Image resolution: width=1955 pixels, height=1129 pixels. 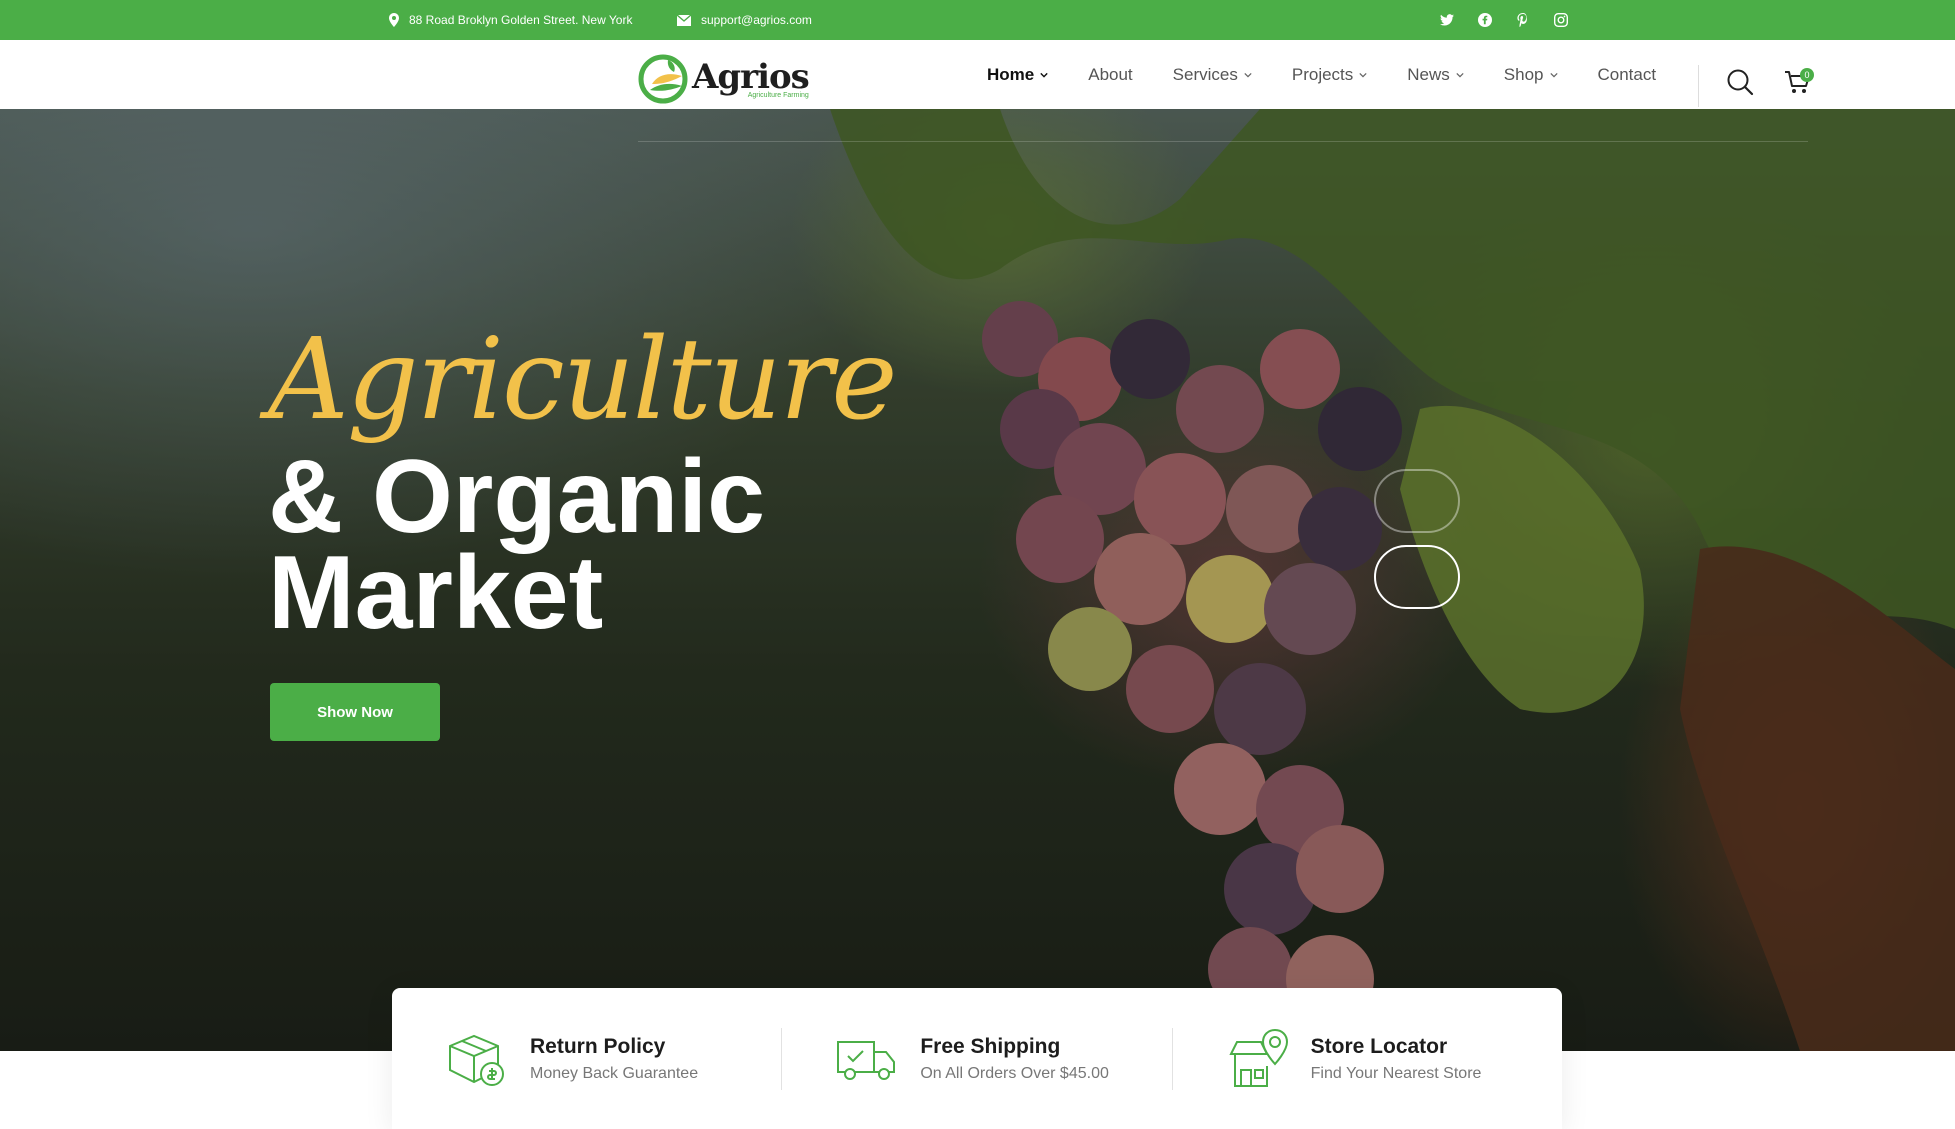 I want to click on nav-item-projects: Projects, so click(x=1329, y=75).